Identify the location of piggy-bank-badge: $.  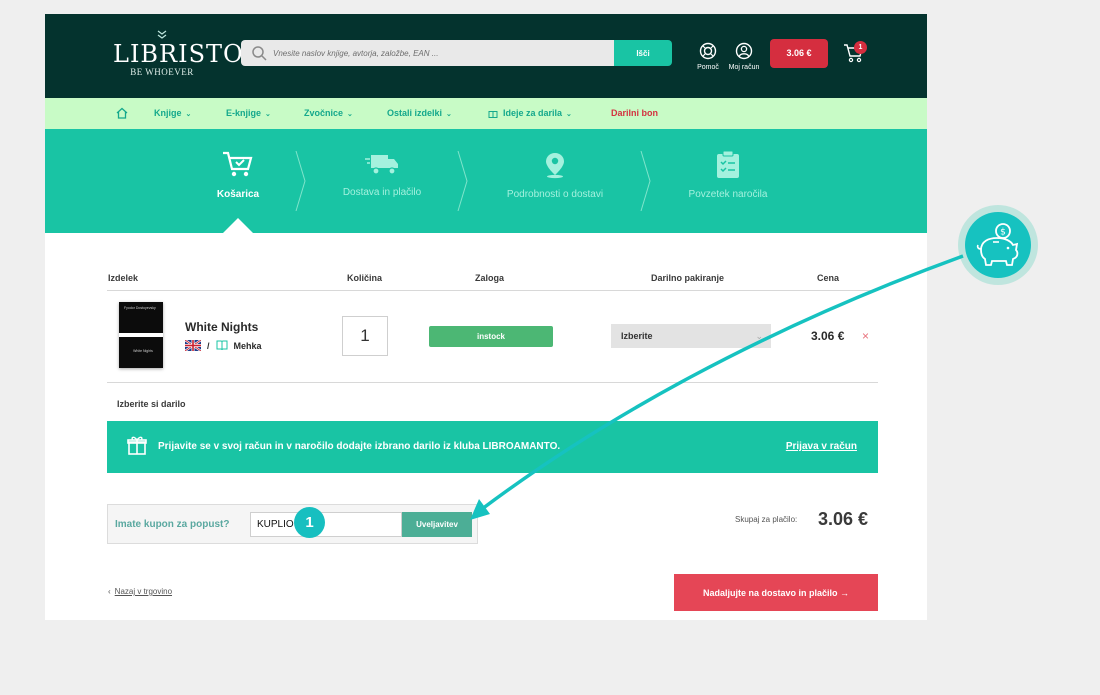
(998, 245).